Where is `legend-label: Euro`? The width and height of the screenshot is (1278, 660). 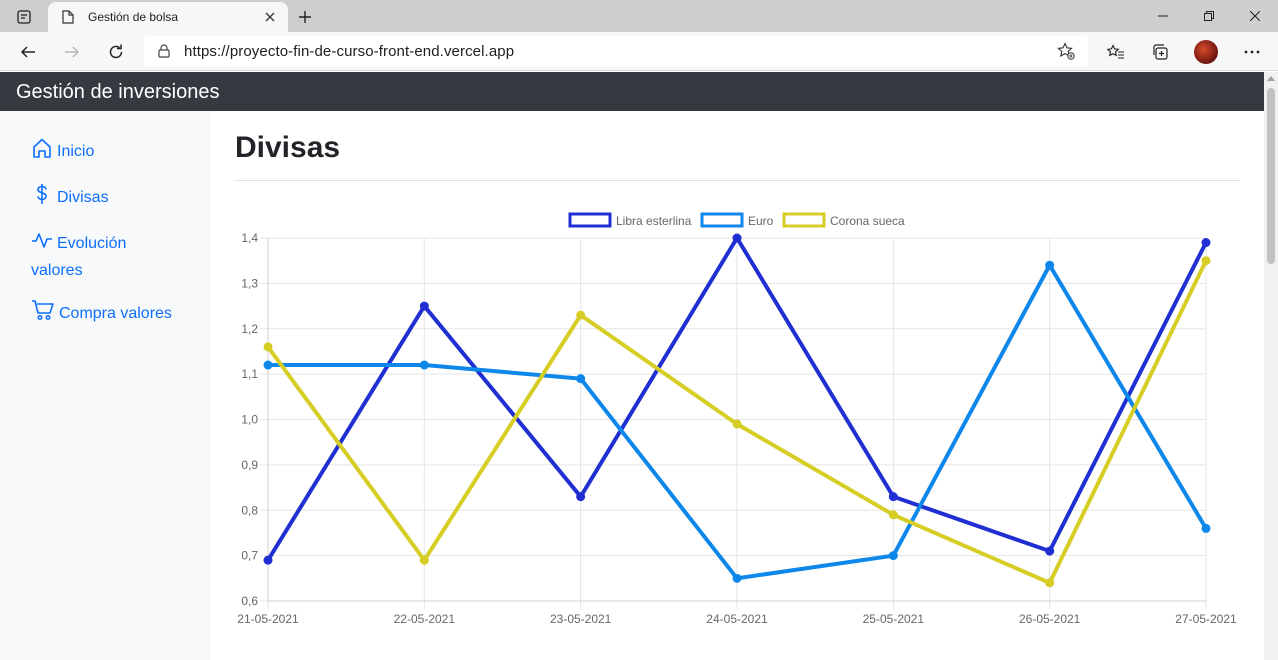 legend-label: Euro is located at coordinates (761, 221).